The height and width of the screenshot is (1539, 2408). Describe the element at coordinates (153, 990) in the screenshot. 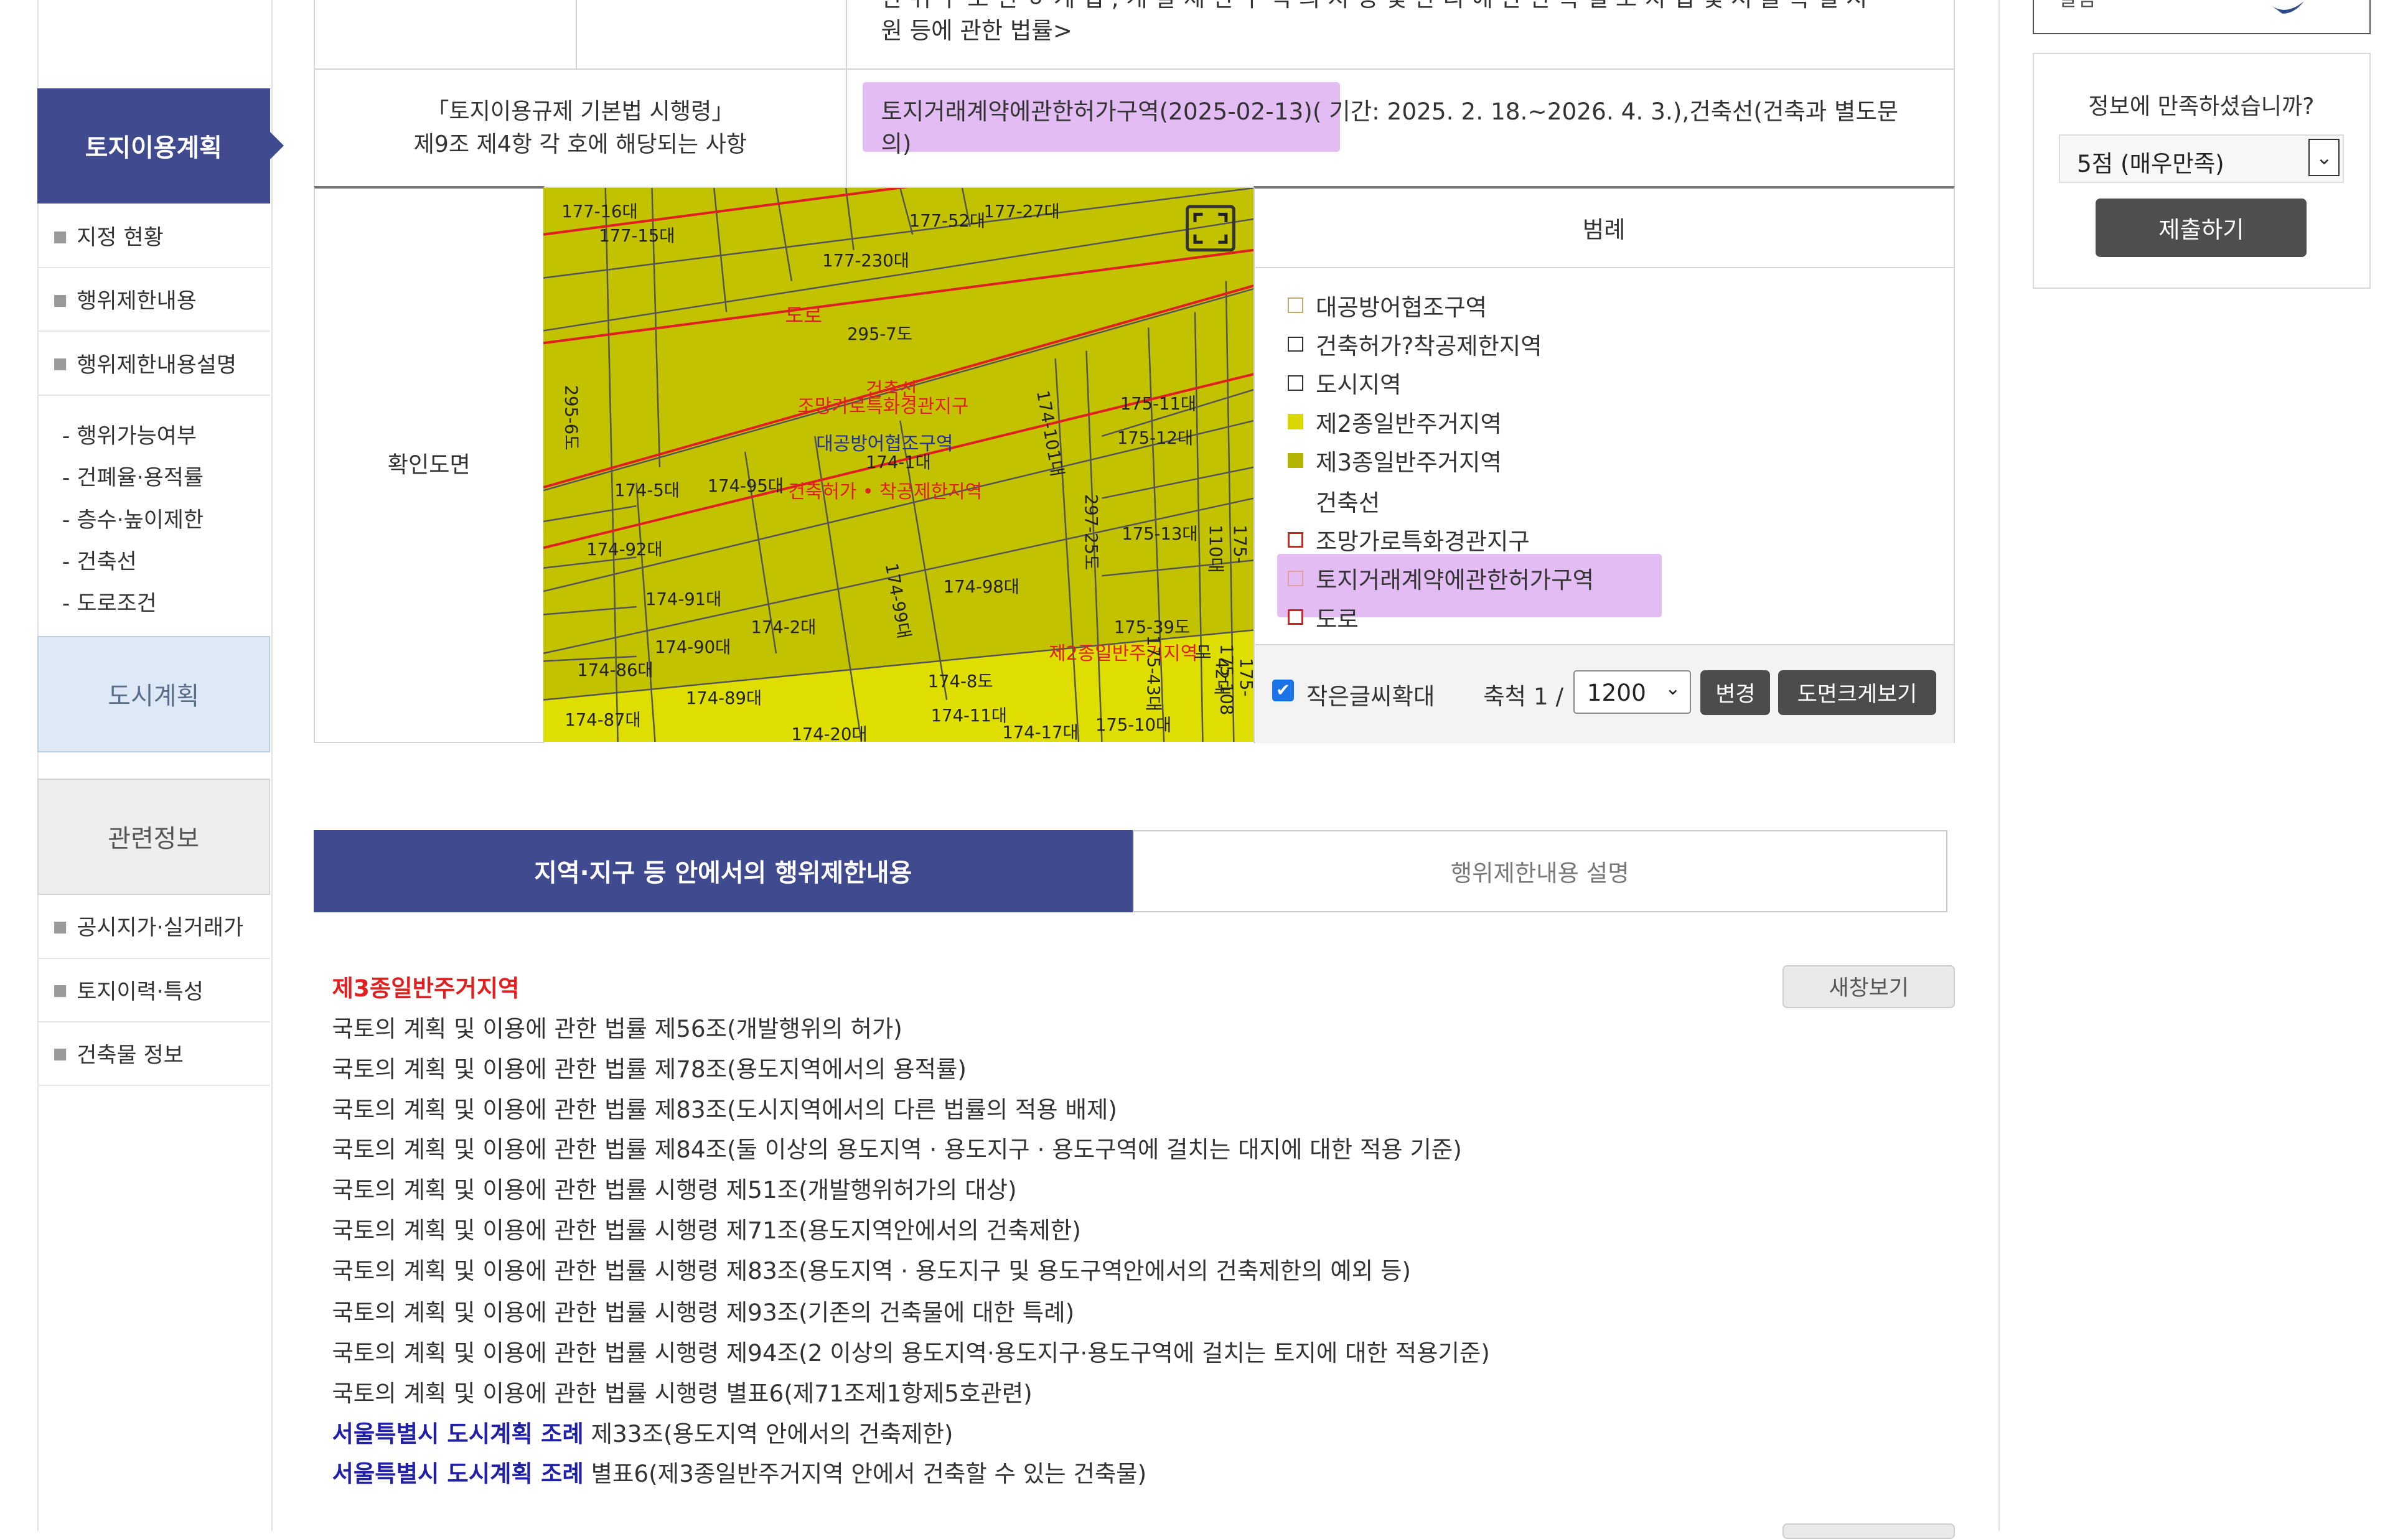

I see `sidebar-item-land-history: ■ 토지이력·특성` at that location.